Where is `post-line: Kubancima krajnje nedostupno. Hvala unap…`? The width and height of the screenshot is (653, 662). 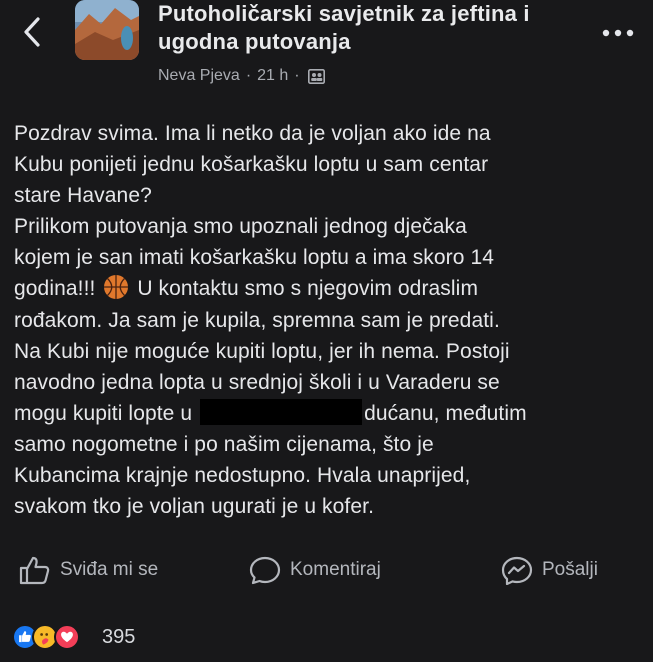 post-line: Kubancima krajnje nedostupno. Hvala unap… is located at coordinates (242, 476).